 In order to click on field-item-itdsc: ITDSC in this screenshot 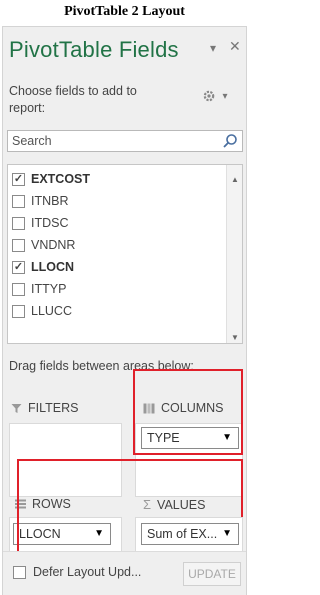, I will do `click(38, 223)`.